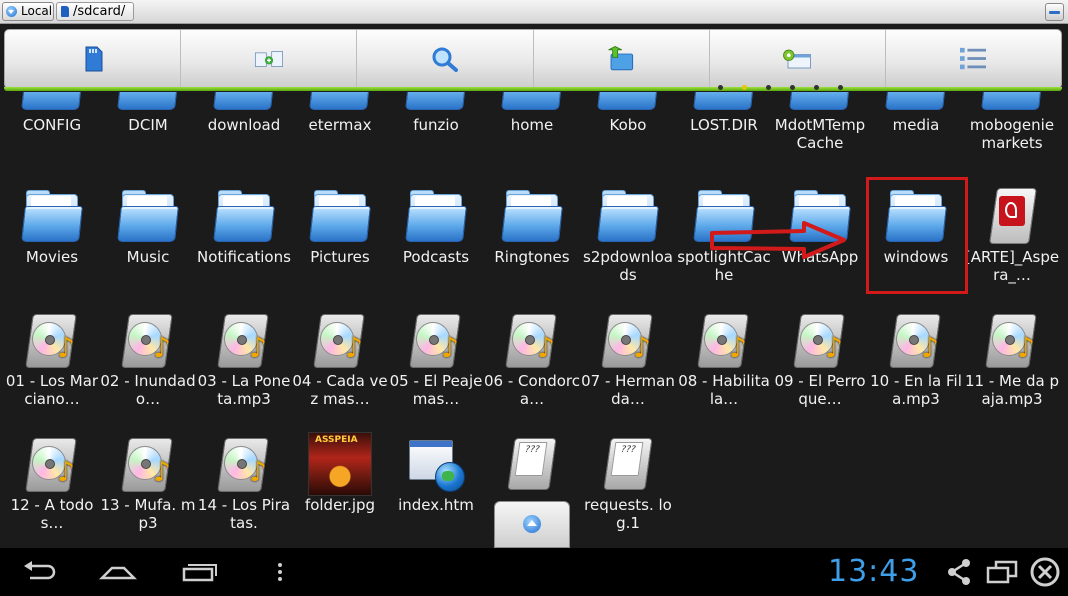  I want to click on file-item: DCIM, so click(148, 113).